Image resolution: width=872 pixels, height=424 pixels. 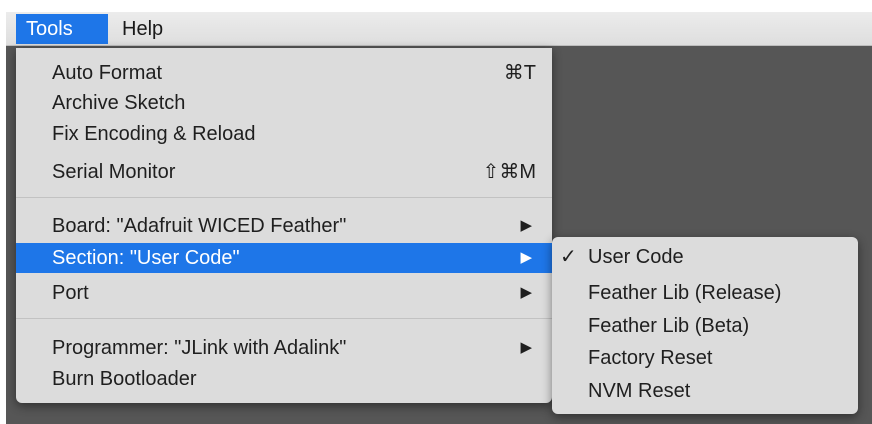 I want to click on submenu-item-label: Feather Lib (Release), so click(x=685, y=293).